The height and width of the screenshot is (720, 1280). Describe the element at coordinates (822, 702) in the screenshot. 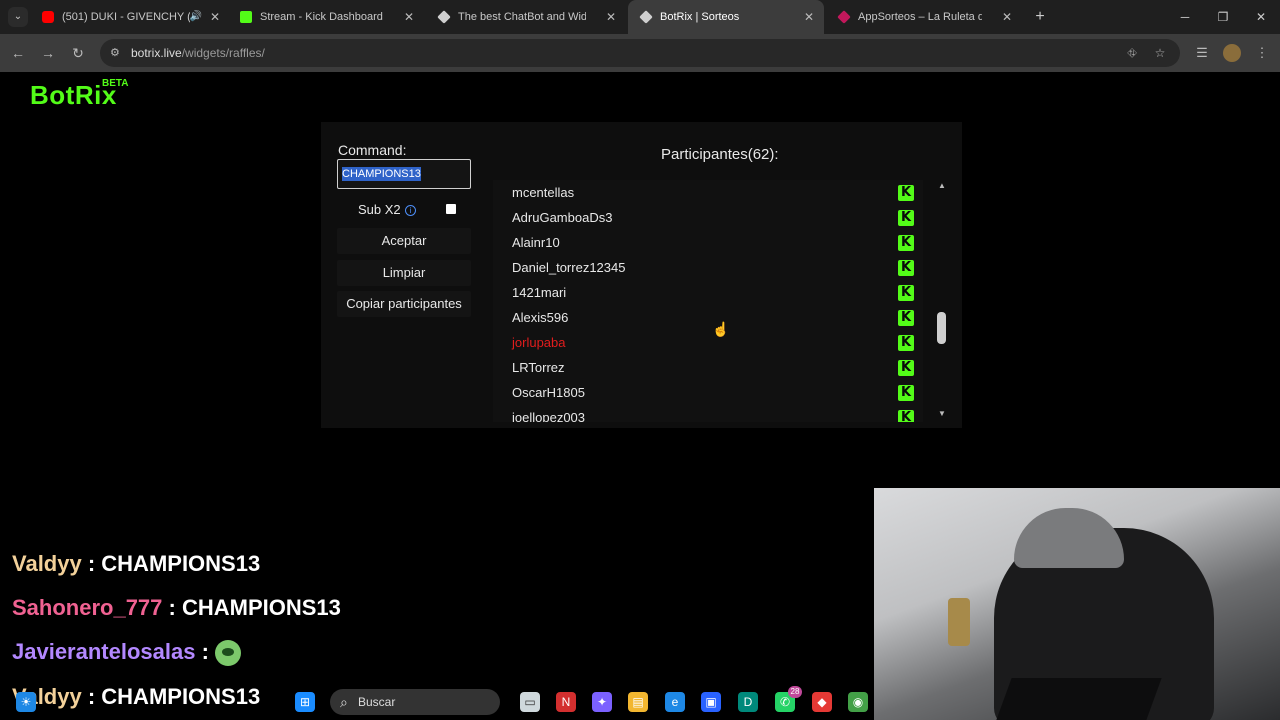

I see `app-diamond-icon: ◆` at that location.